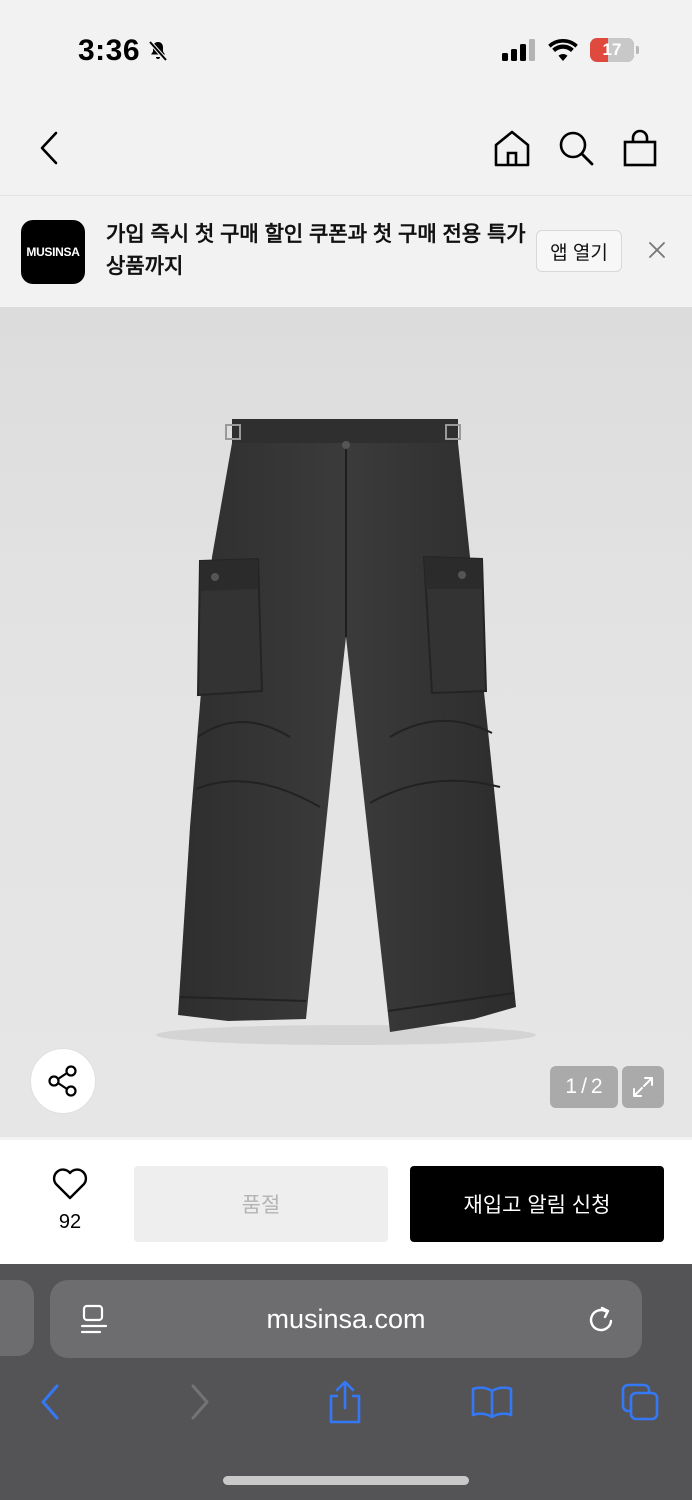 The image size is (692, 1500). What do you see at coordinates (346, 148) in the screenshot?
I see `top-navigation` at bounding box center [346, 148].